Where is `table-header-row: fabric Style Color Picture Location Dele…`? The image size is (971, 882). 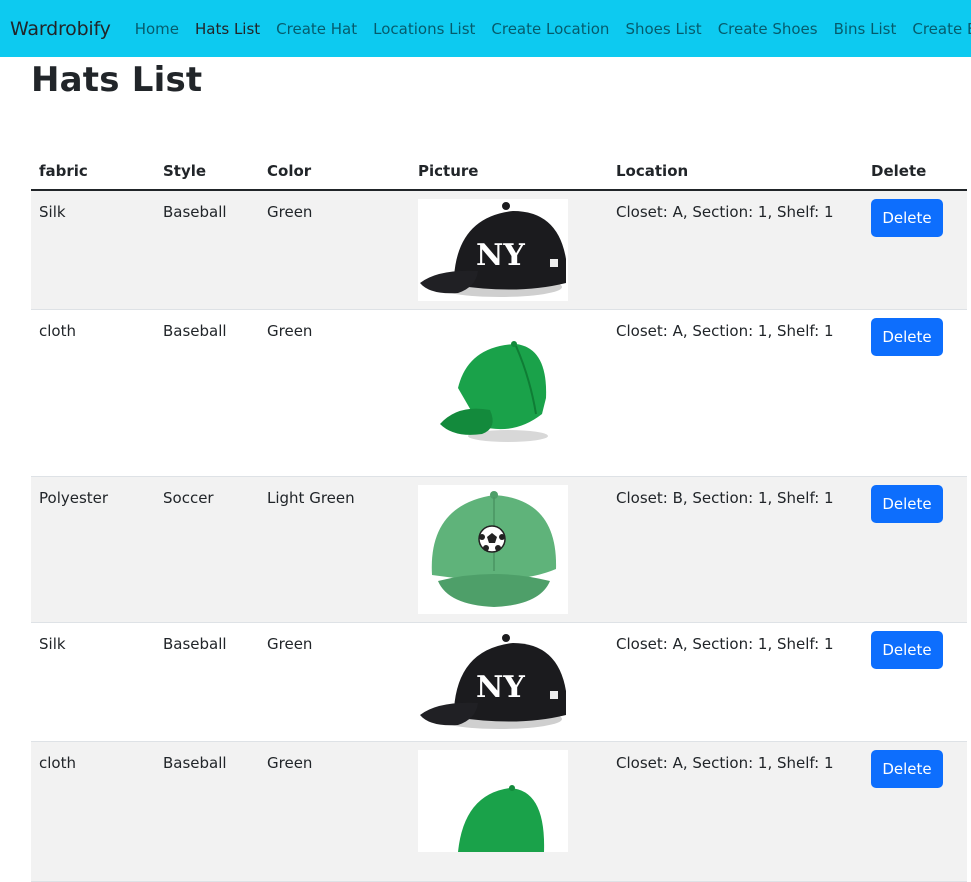
table-header-row: fabric Style Color Picture Location Dele… is located at coordinates (499, 171).